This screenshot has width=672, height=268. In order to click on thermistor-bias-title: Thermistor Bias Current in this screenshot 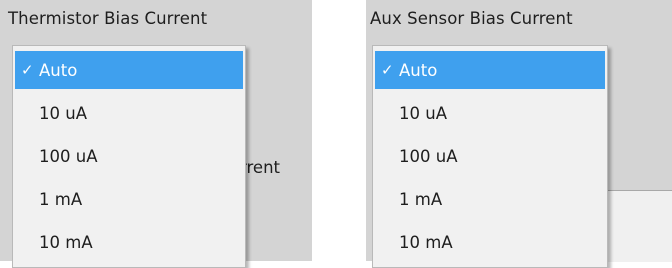, I will do `click(108, 18)`.